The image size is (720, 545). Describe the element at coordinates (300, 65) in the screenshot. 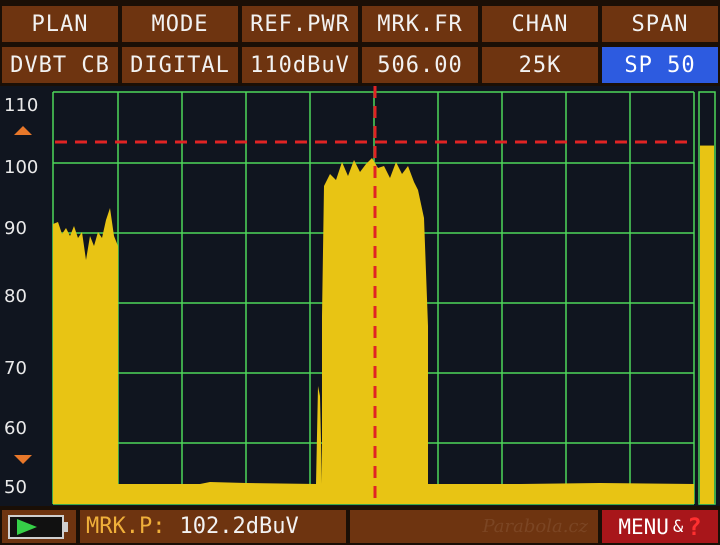

I see `ref-pwr-value: 110dBuV` at that location.